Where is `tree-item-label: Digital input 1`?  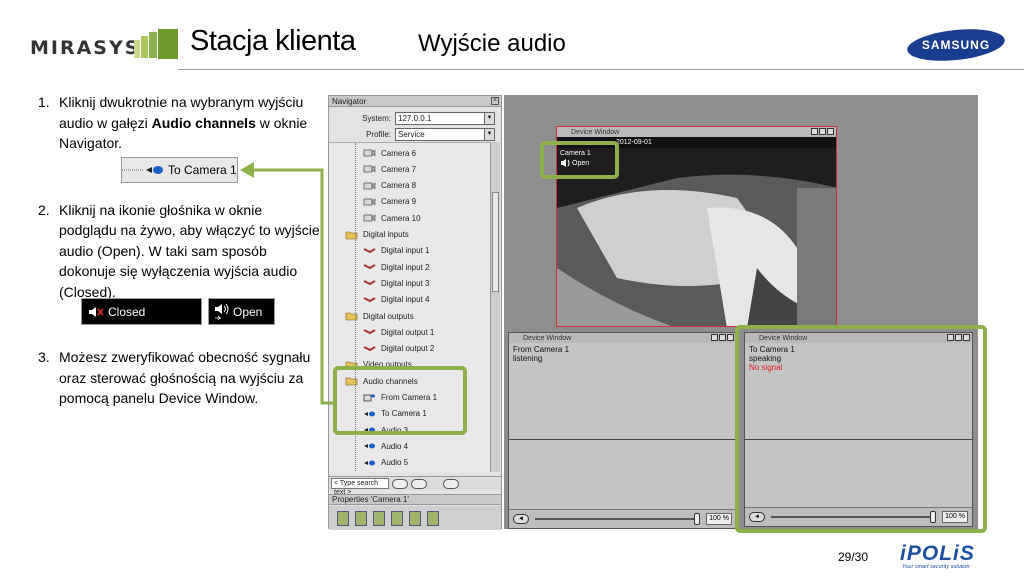 tree-item-label: Digital input 1 is located at coordinates (405, 251).